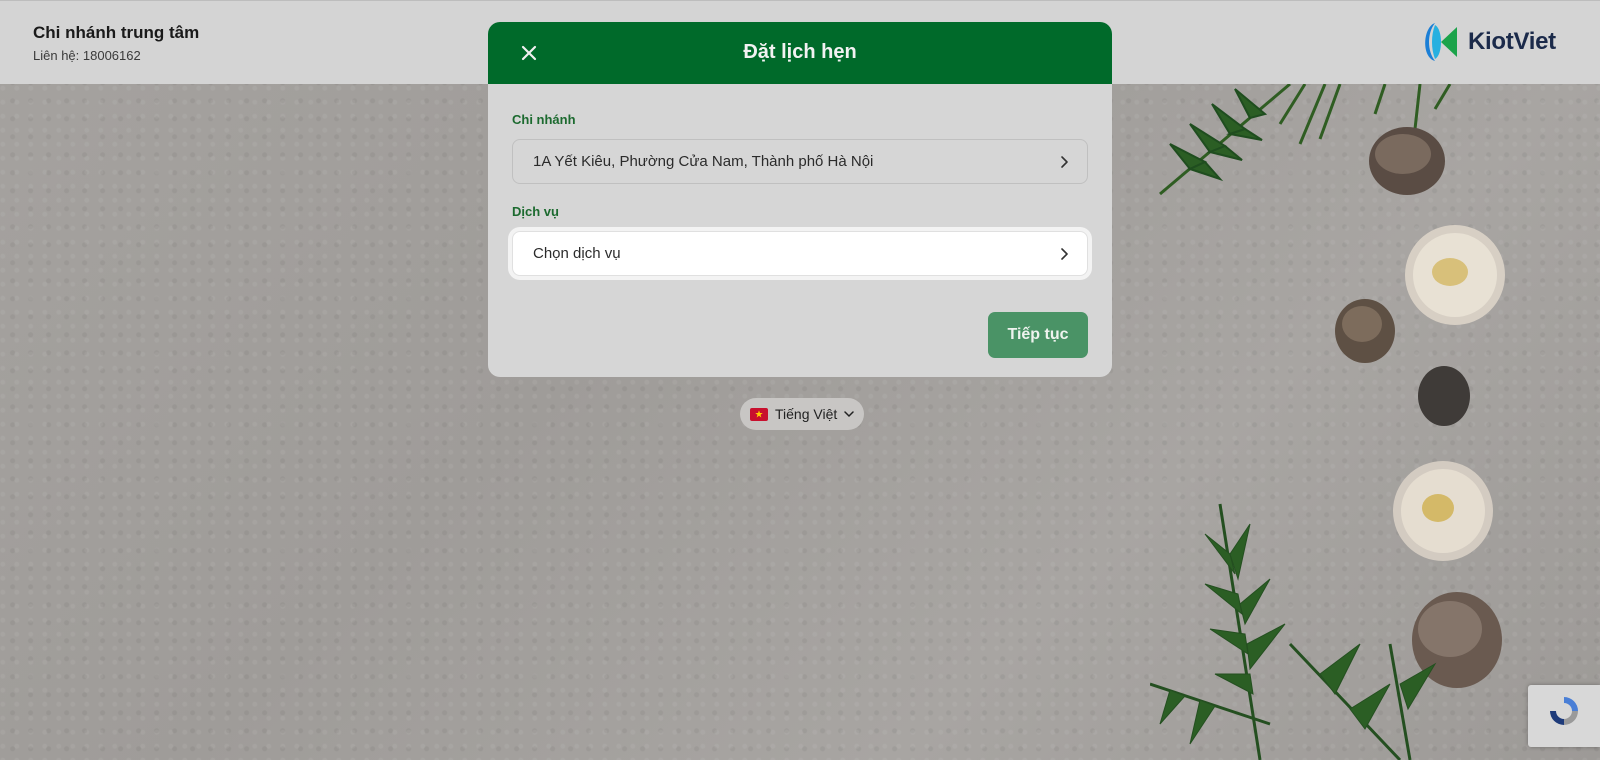 The height and width of the screenshot is (760, 1600). I want to click on language-selector: Tiếng Việt, so click(802, 414).